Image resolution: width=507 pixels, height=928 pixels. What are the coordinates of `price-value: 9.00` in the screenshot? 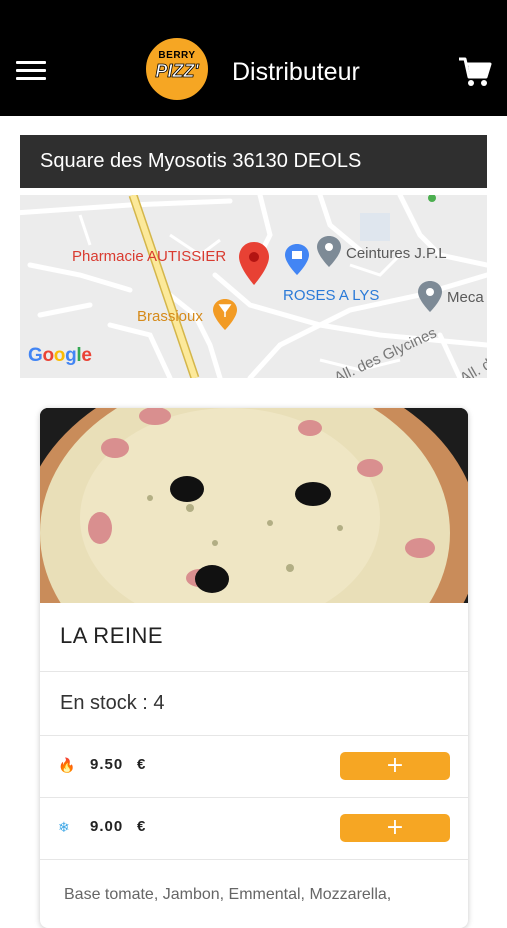 It's located at (107, 826).